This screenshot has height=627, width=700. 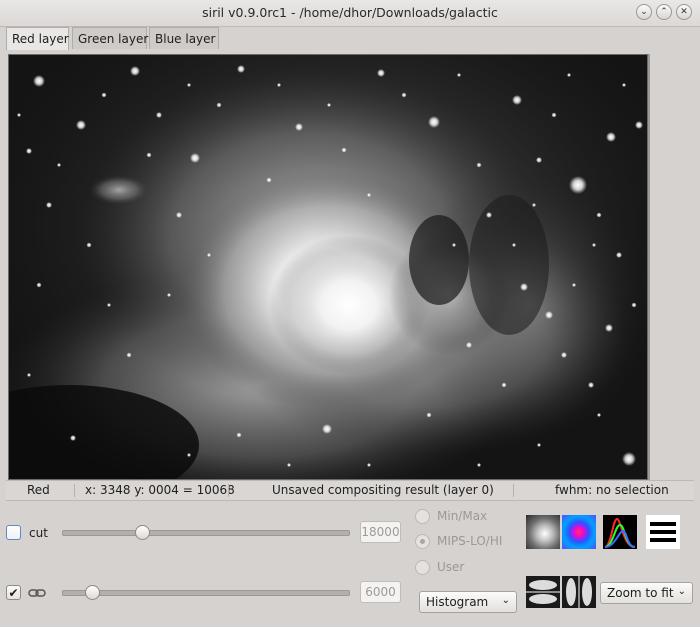 I want to click on chain-link-icon, so click(x=37, y=593).